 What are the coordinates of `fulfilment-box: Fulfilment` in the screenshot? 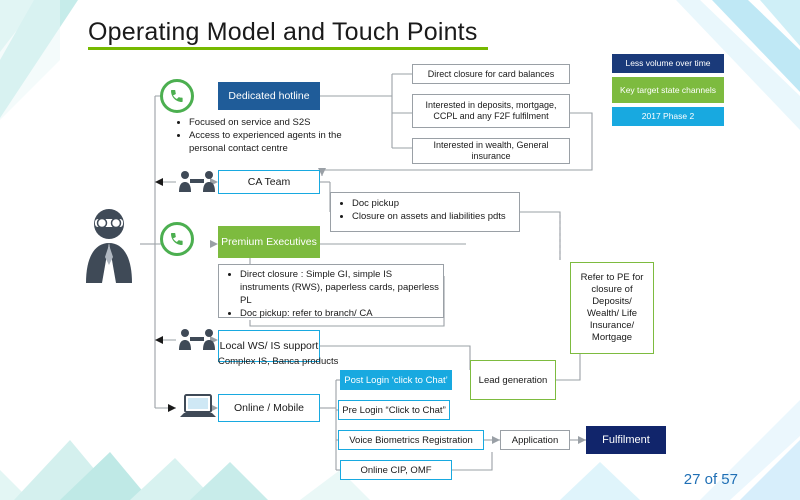 It's located at (626, 440).